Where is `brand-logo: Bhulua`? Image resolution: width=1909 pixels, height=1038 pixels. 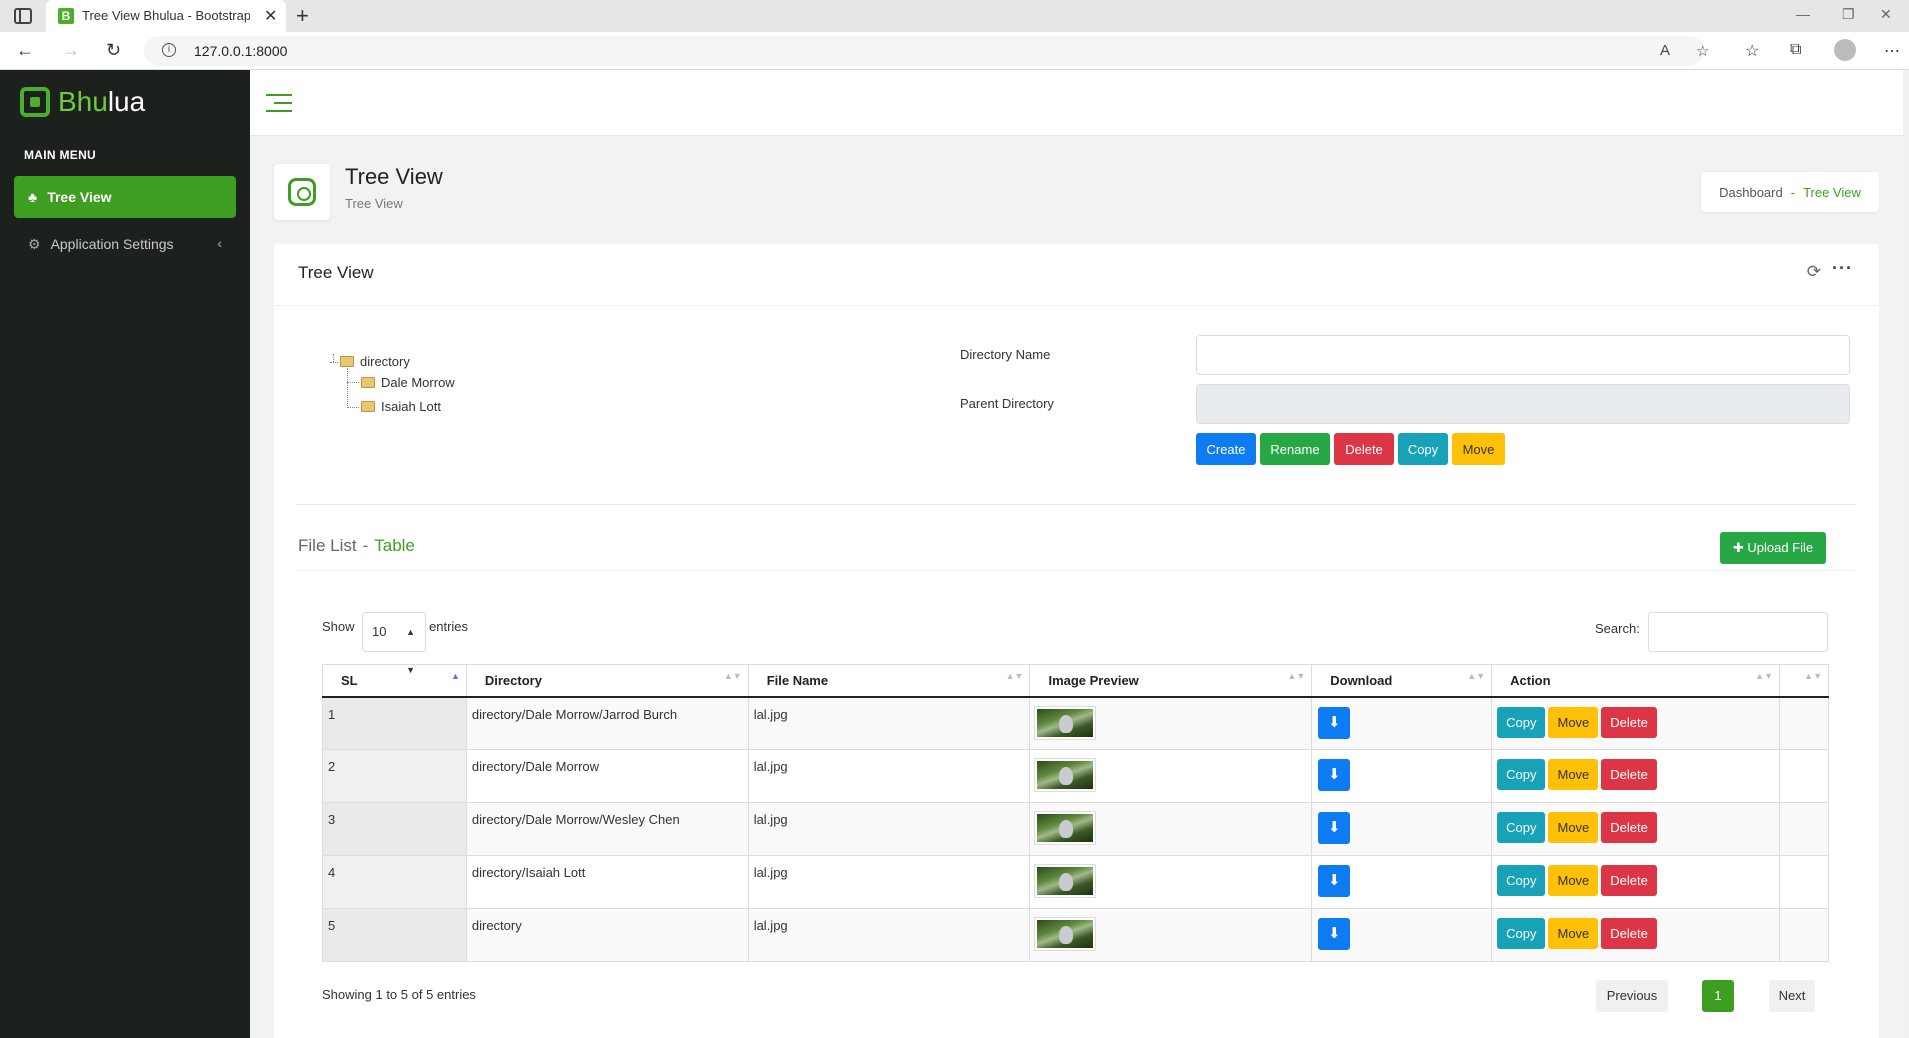 brand-logo: Bhulua is located at coordinates (82, 102).